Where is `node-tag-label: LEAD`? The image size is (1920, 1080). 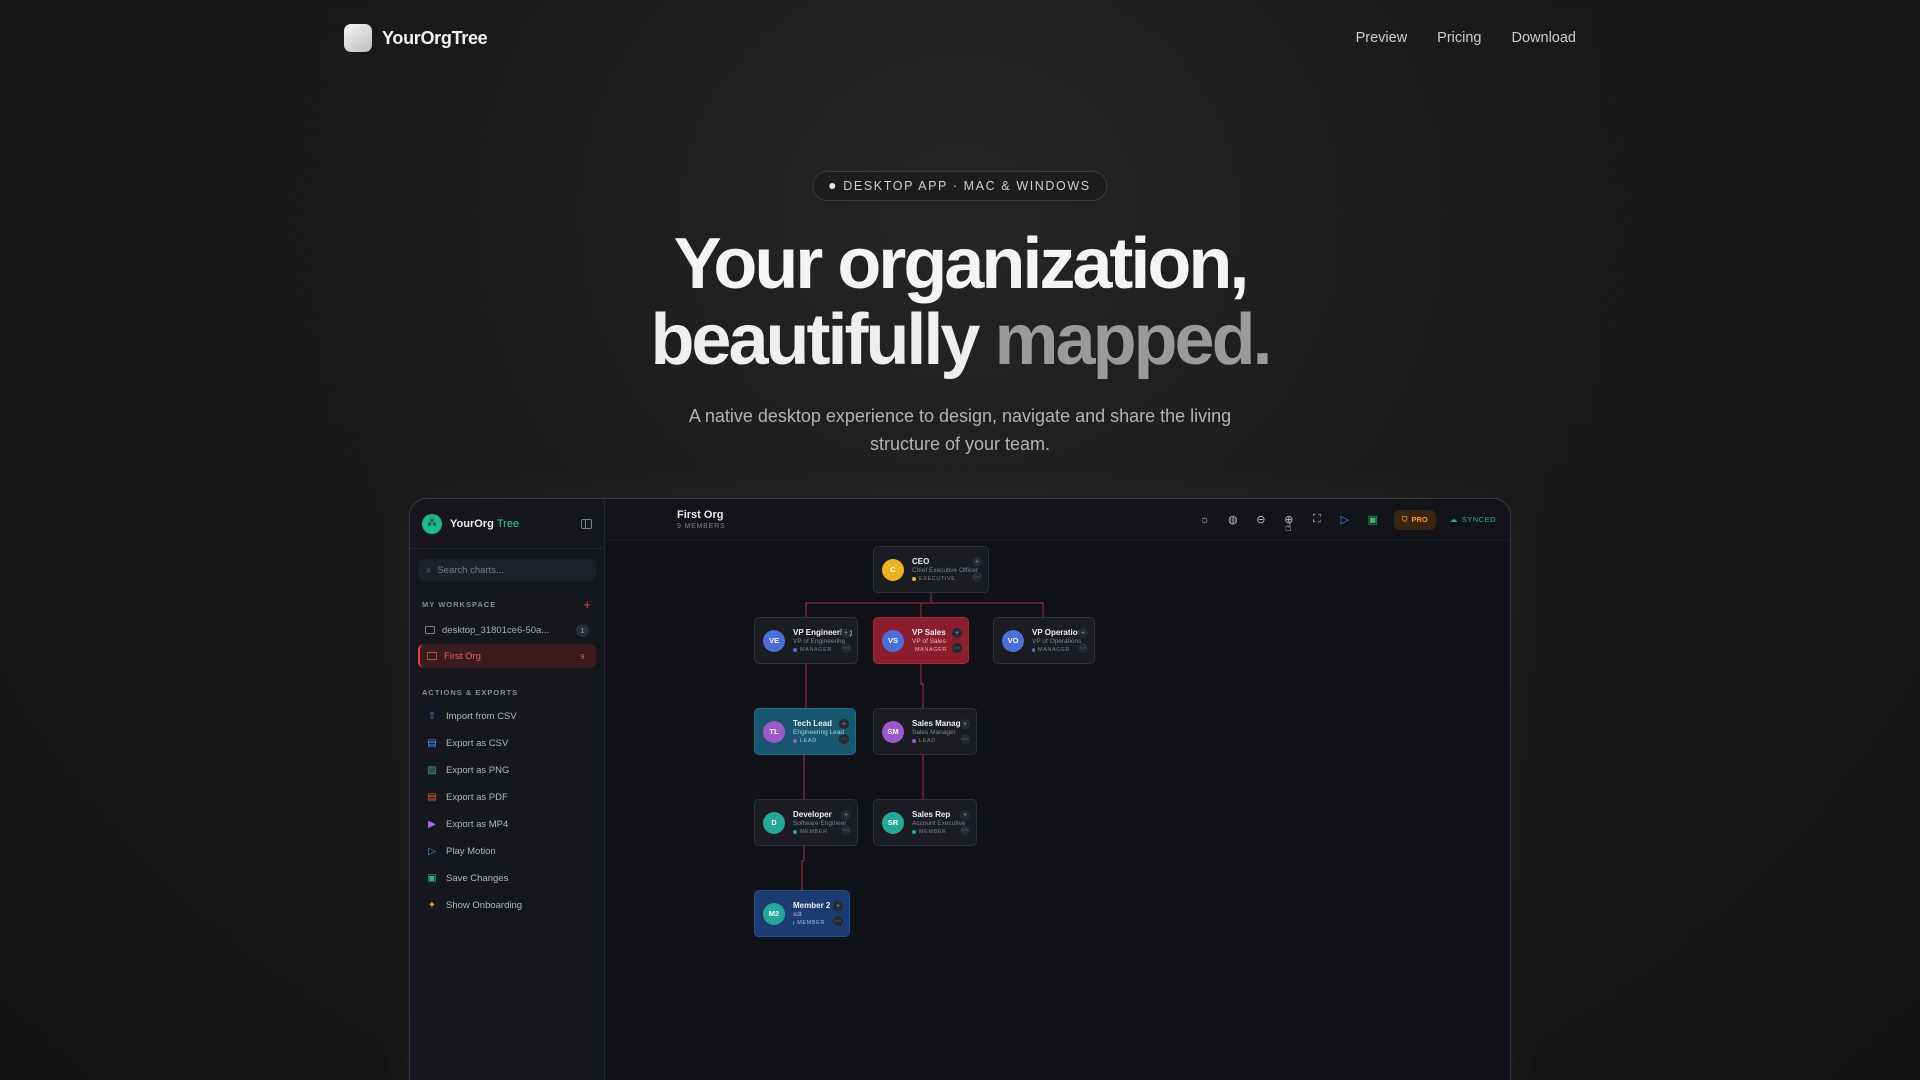 node-tag-label: LEAD is located at coordinates (808, 741).